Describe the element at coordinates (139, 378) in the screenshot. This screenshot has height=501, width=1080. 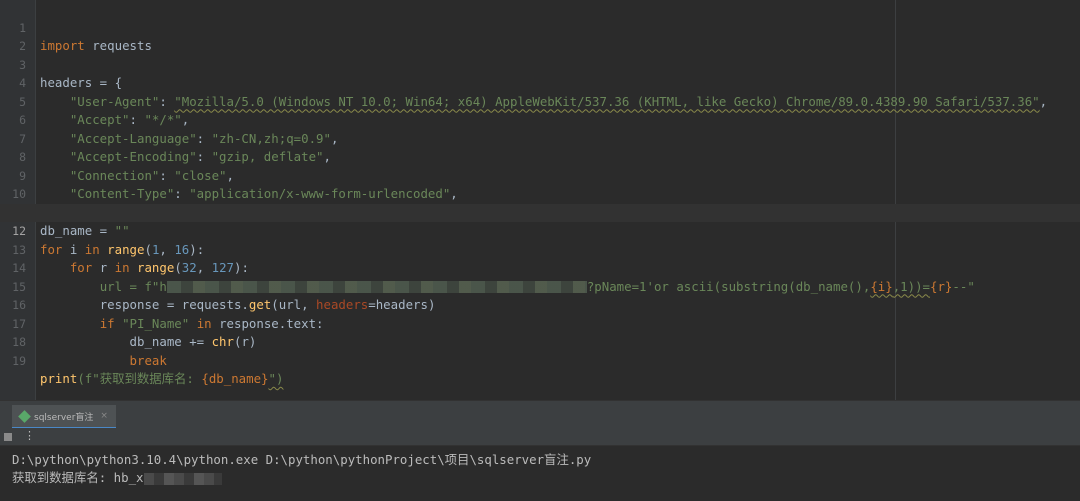
I see `string-literal: (f"获取到数据库名:` at that location.